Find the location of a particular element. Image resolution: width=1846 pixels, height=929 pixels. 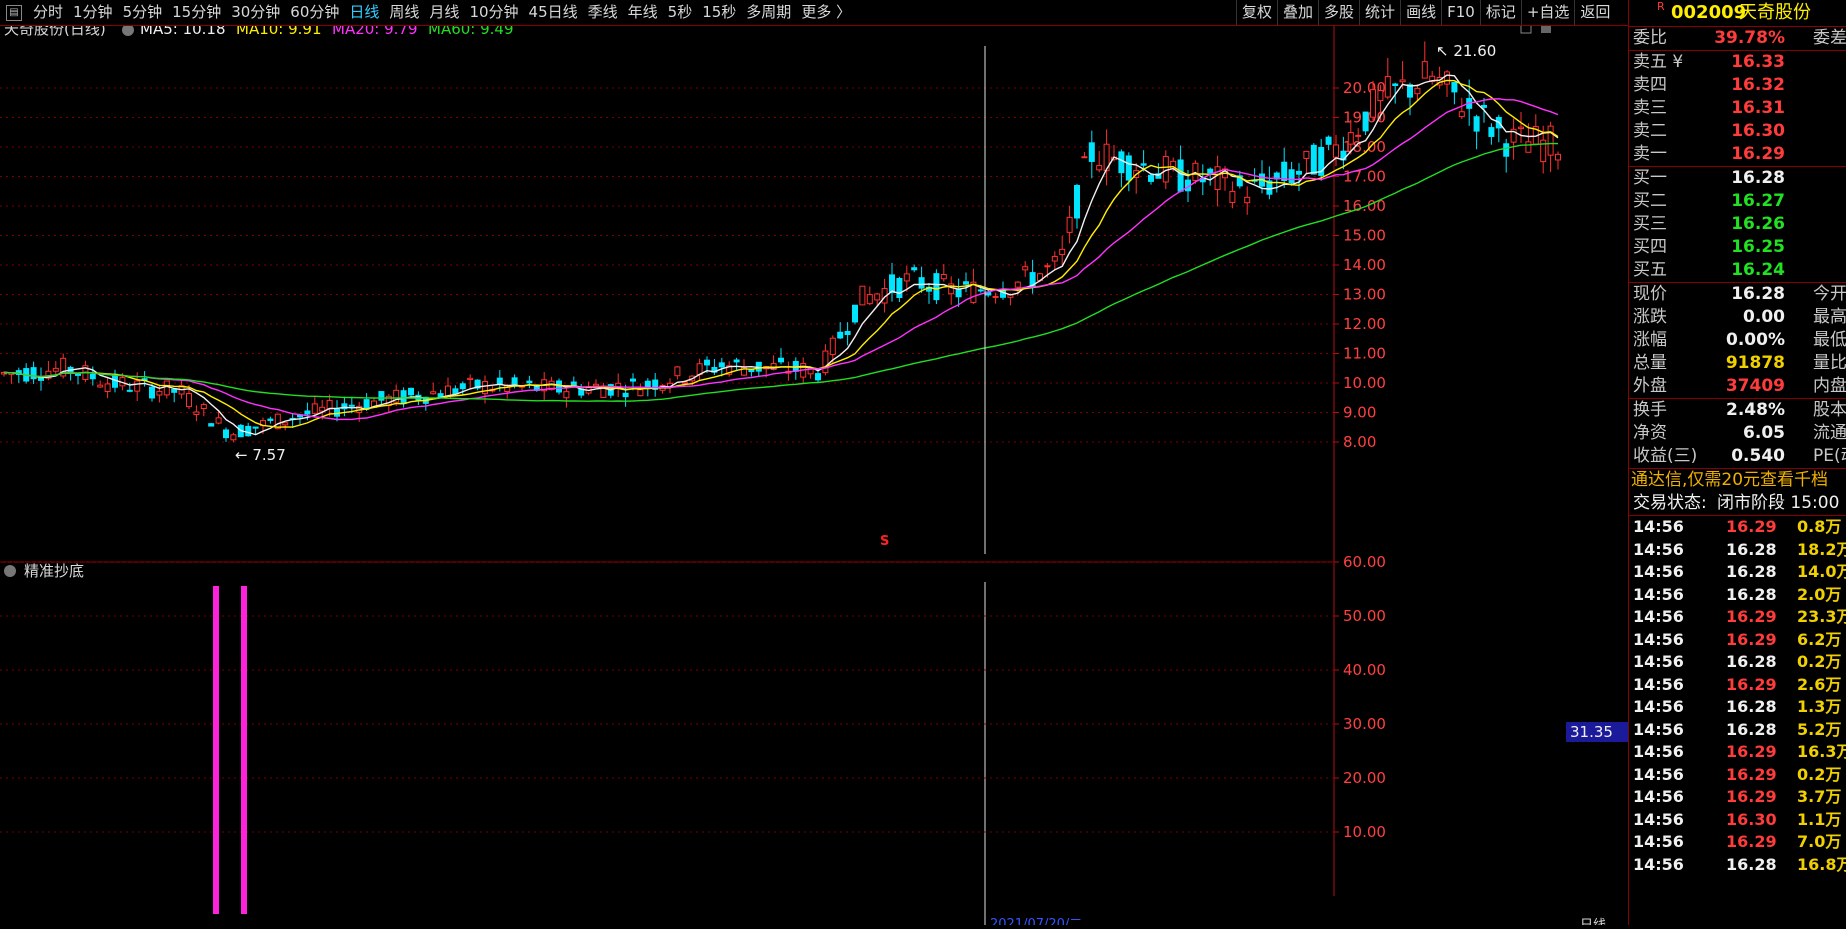

bid-price: 16.24 is located at coordinates (1758, 270).